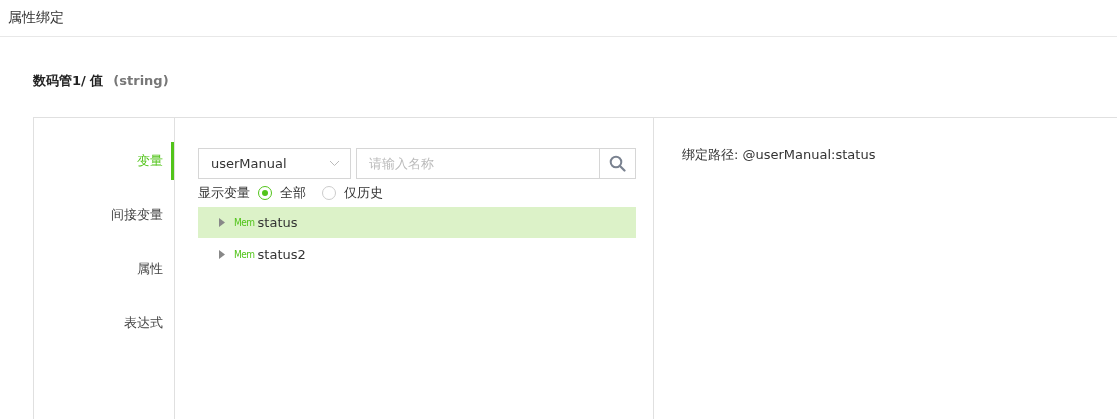  I want to click on nav-tab: 表达式, so click(104, 323).